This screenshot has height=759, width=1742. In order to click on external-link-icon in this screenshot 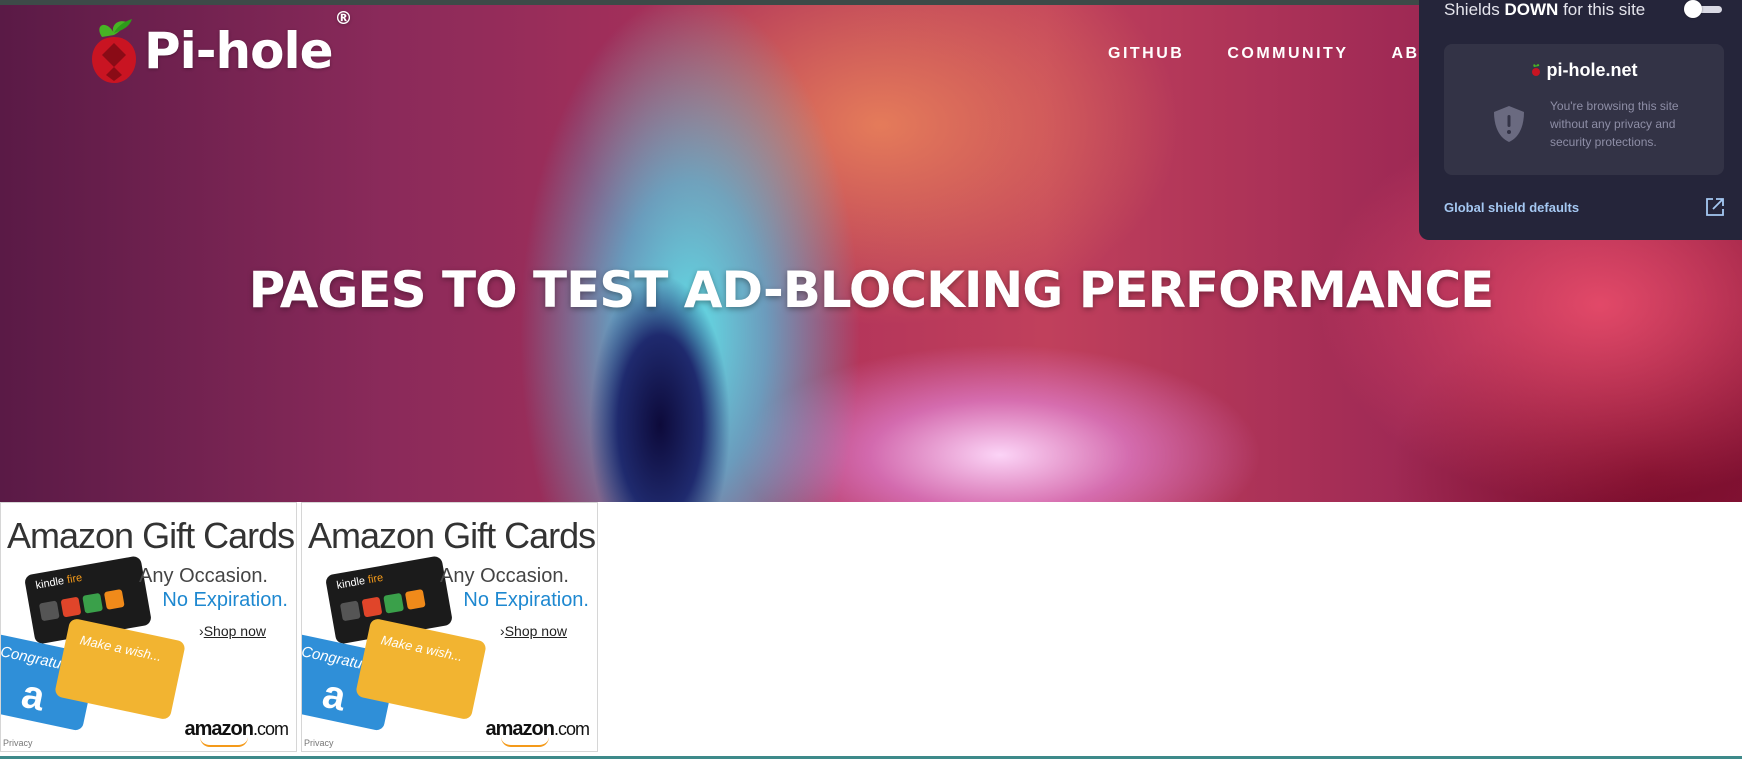, I will do `click(1715, 207)`.